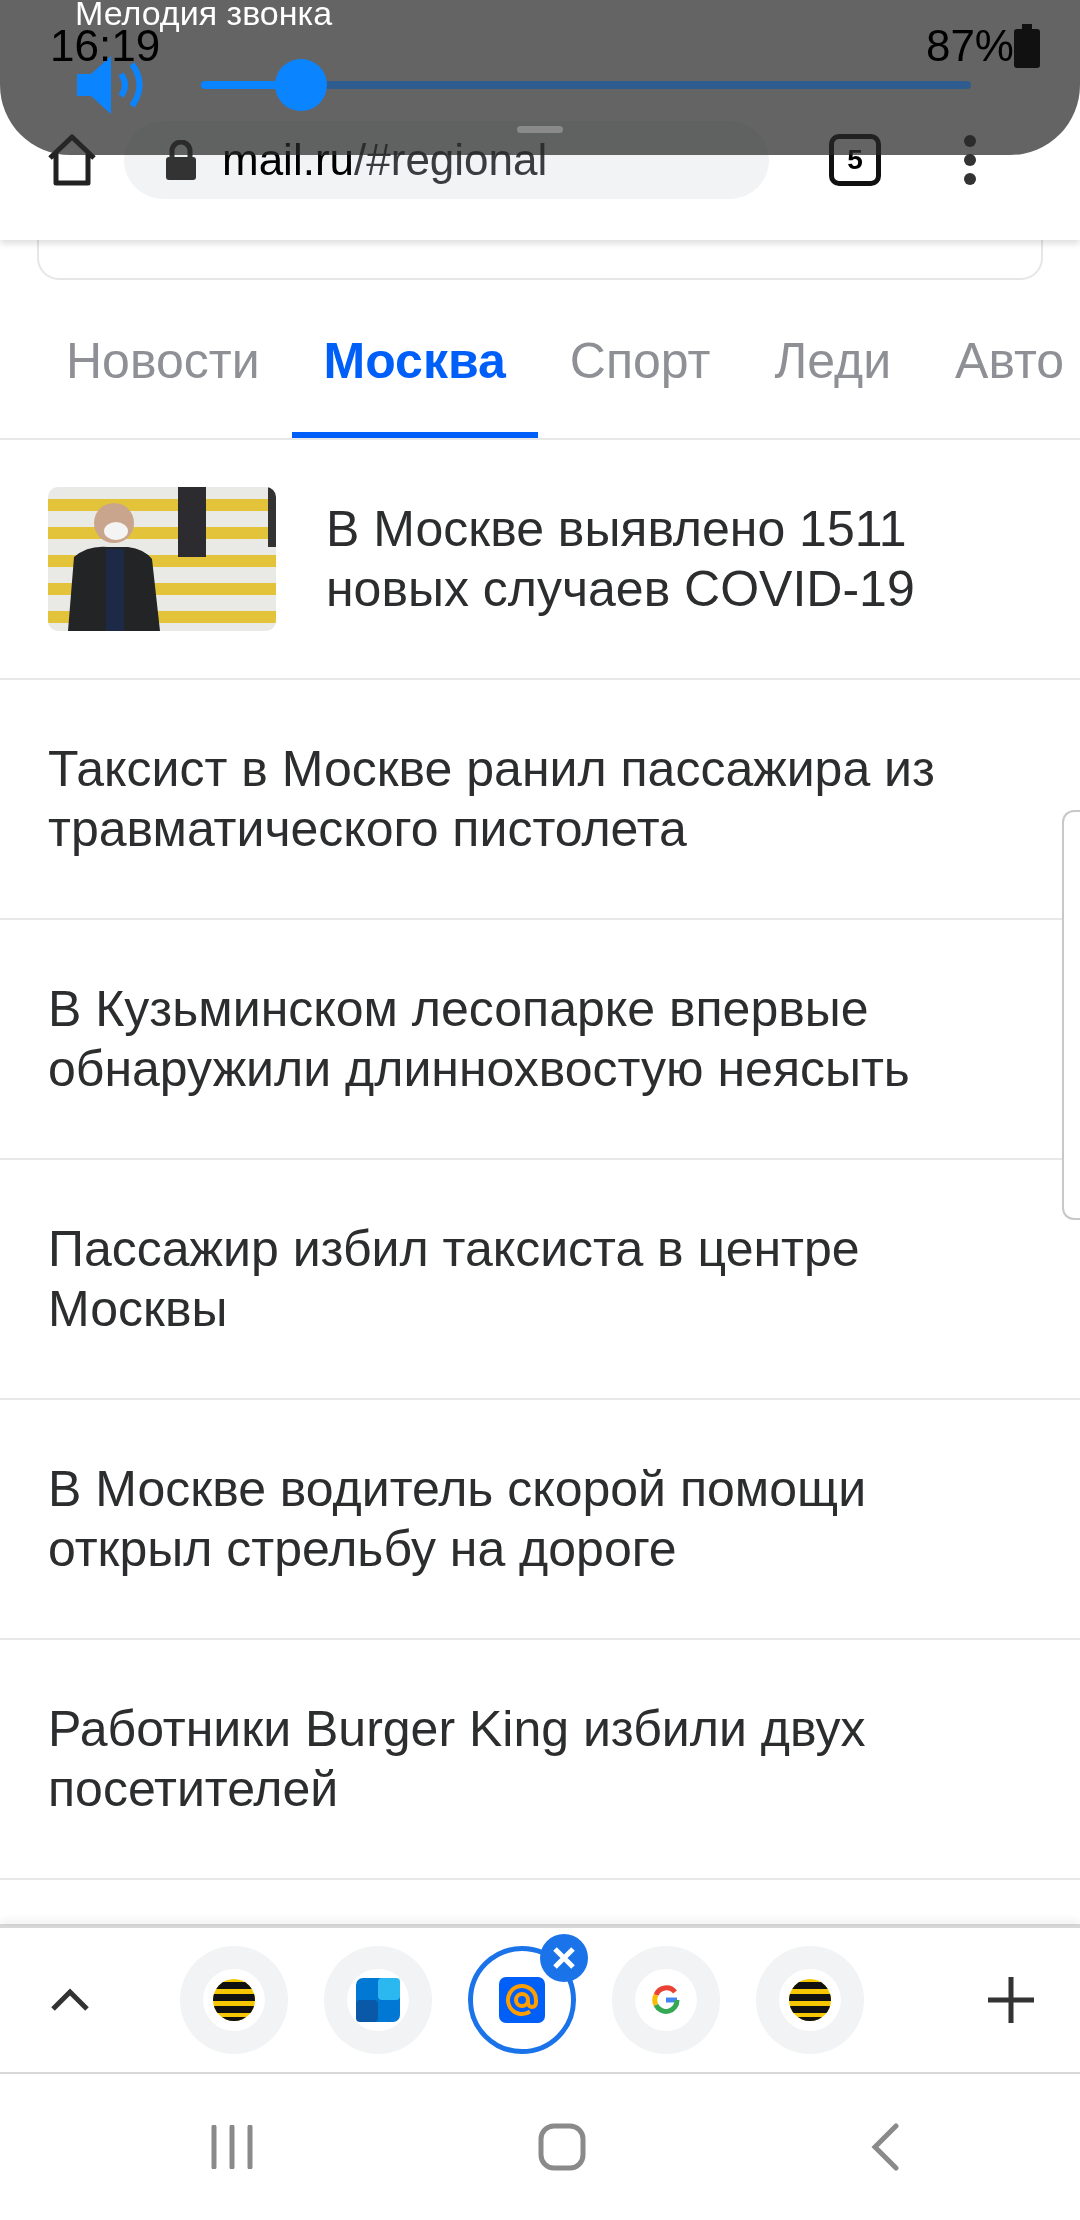 Image resolution: width=1080 pixels, height=2220 pixels. I want to click on battery-icon, so click(1027, 46).